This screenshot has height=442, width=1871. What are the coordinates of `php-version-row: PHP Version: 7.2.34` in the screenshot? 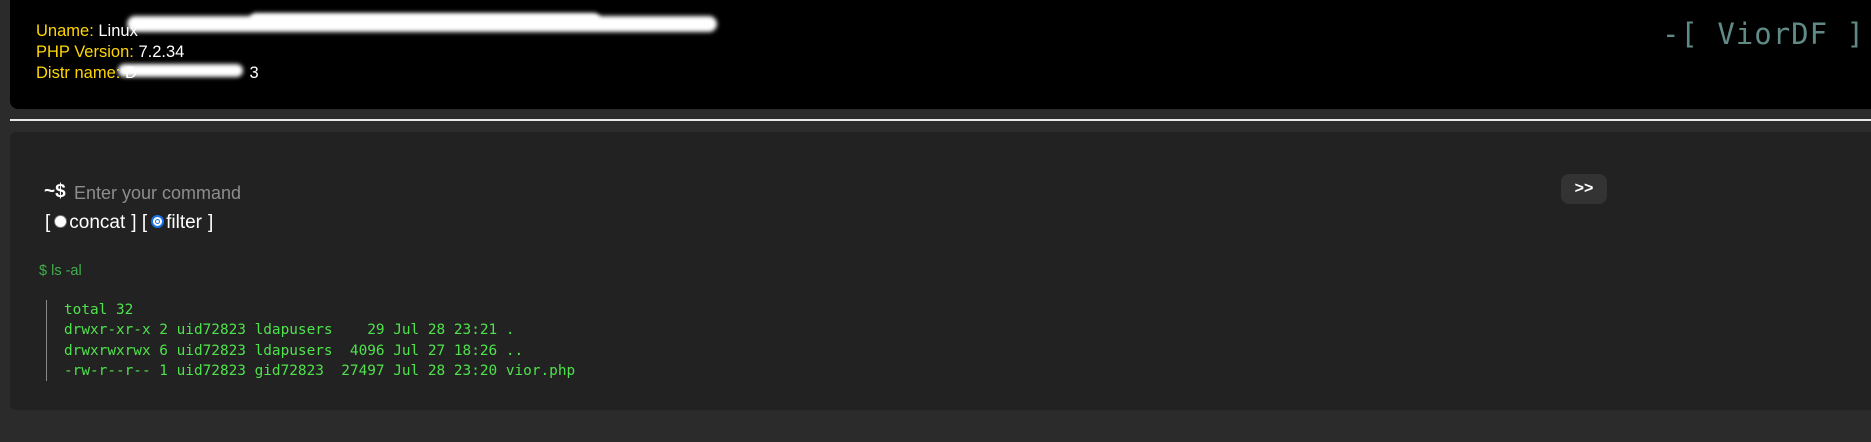 It's located at (147, 52).